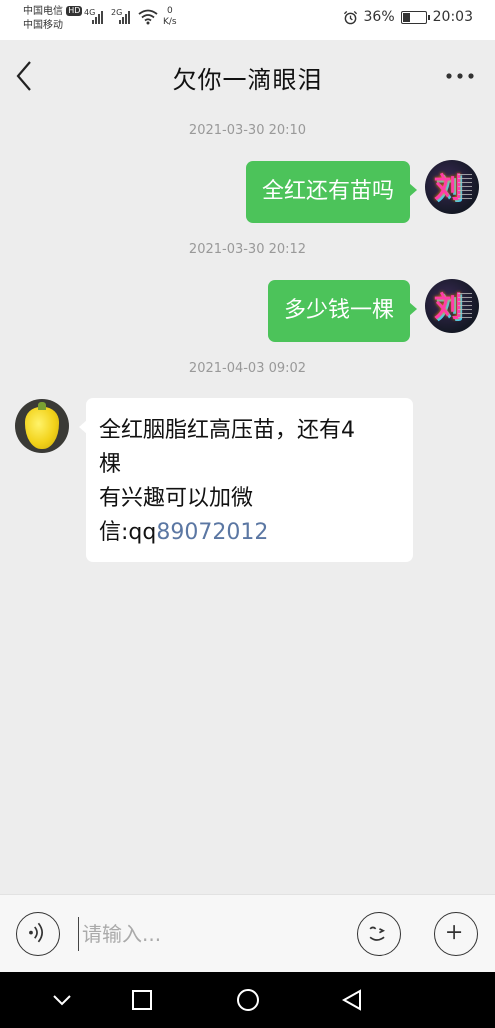 This screenshot has height=1028, width=495. Describe the element at coordinates (247, 249) in the screenshot. I see `message-timestamp: 2021-03-30 20:12` at that location.